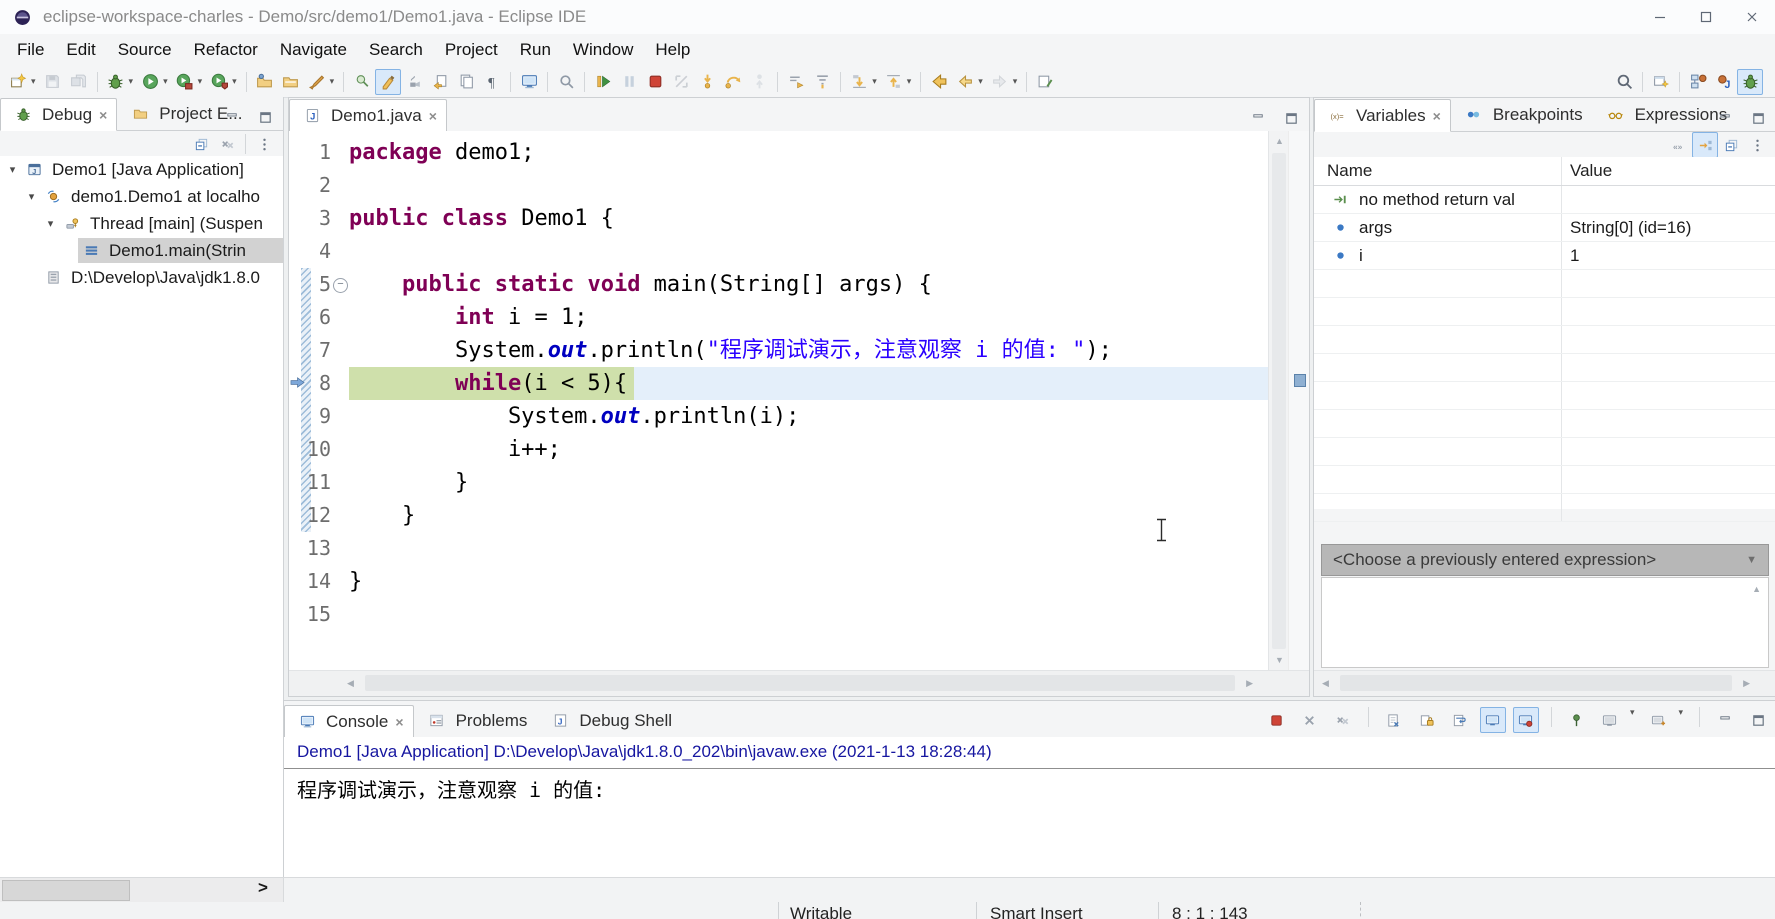  I want to click on display-console-icon, so click(1610, 720).